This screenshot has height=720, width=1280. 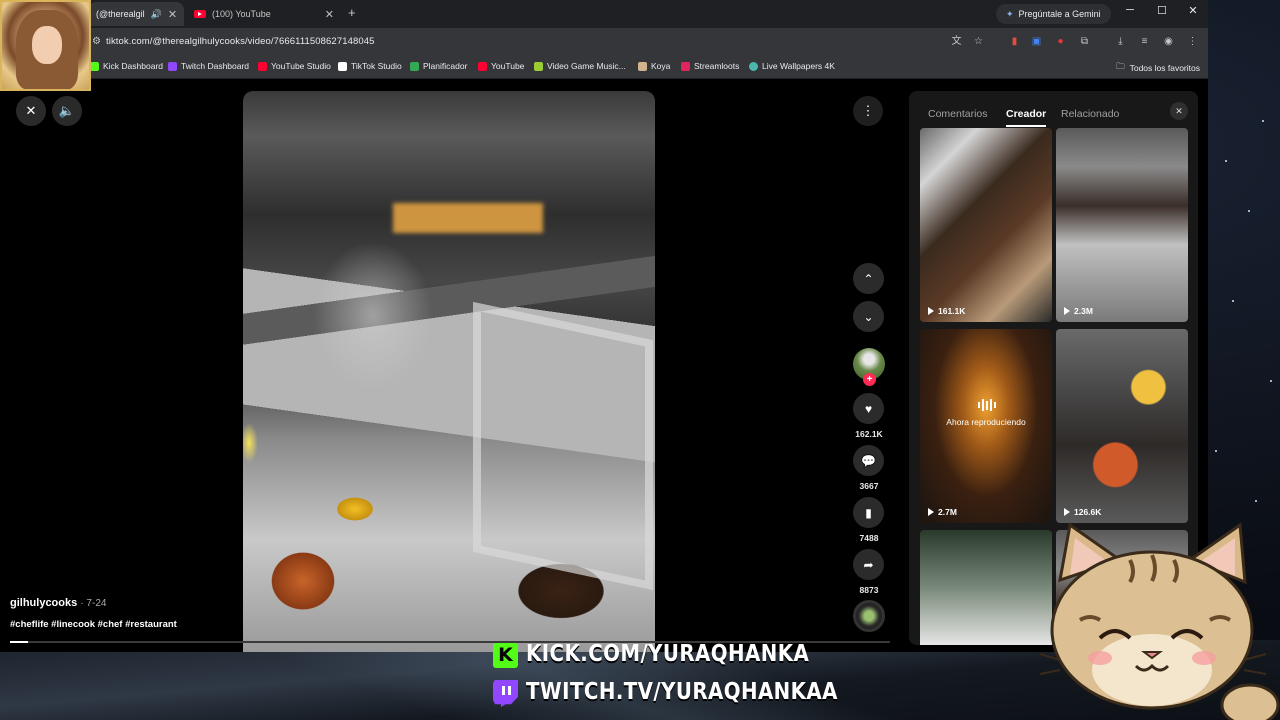 I want to click on new-tab-button: +, so click(x=352, y=12).